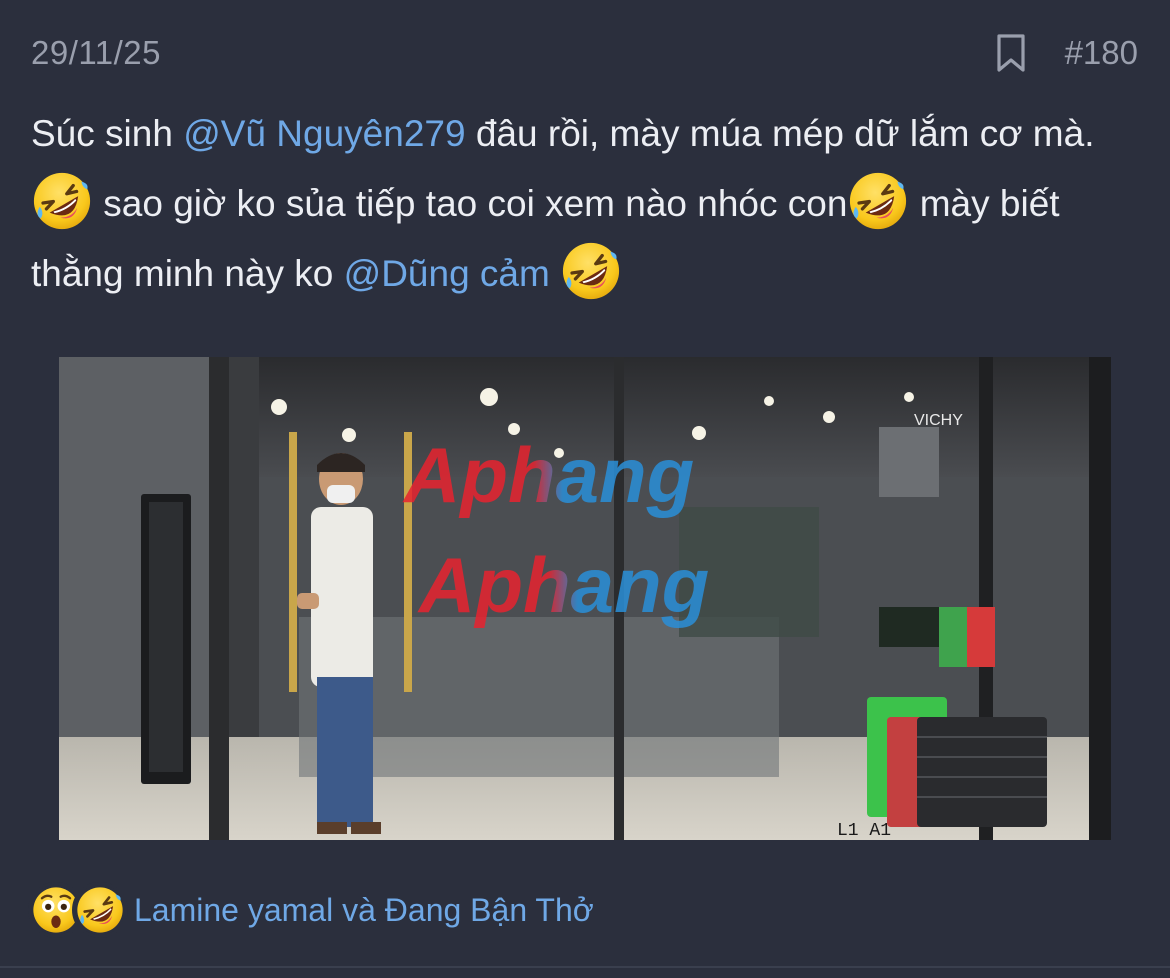  I want to click on mention-link: @Vũ Nguyên279, so click(324, 133).